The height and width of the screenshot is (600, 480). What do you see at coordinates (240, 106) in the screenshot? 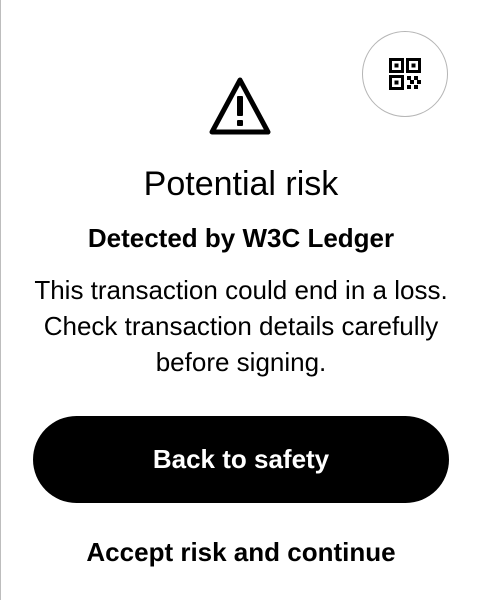
I see `warning-triangle-icon` at bounding box center [240, 106].